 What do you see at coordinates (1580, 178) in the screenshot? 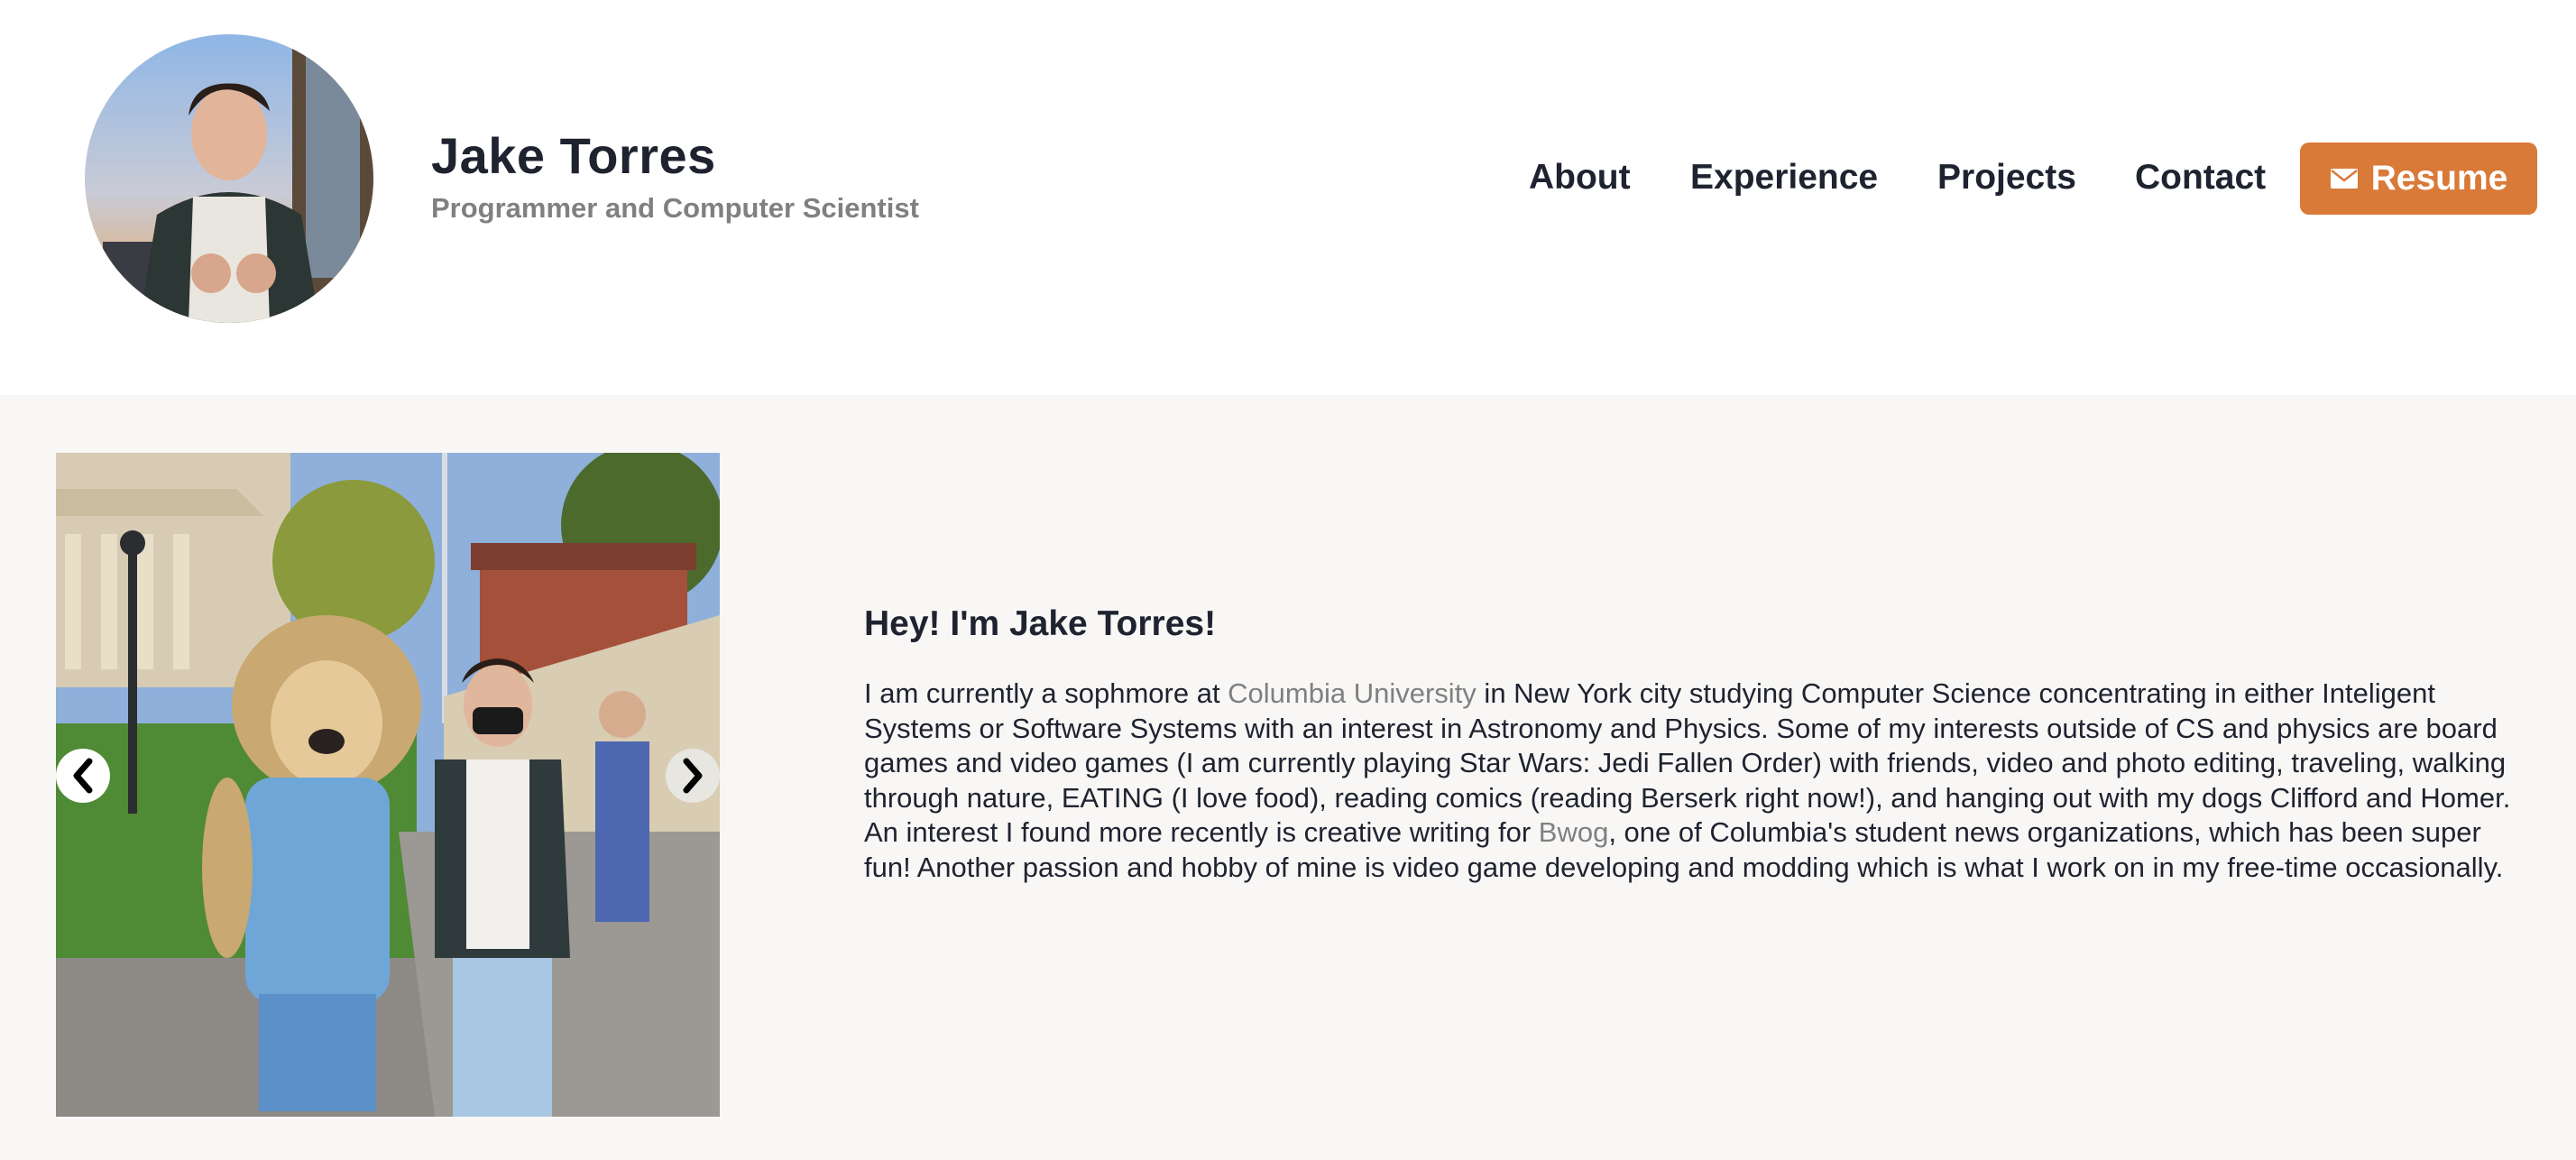
I see `nav-about-link: About` at bounding box center [1580, 178].